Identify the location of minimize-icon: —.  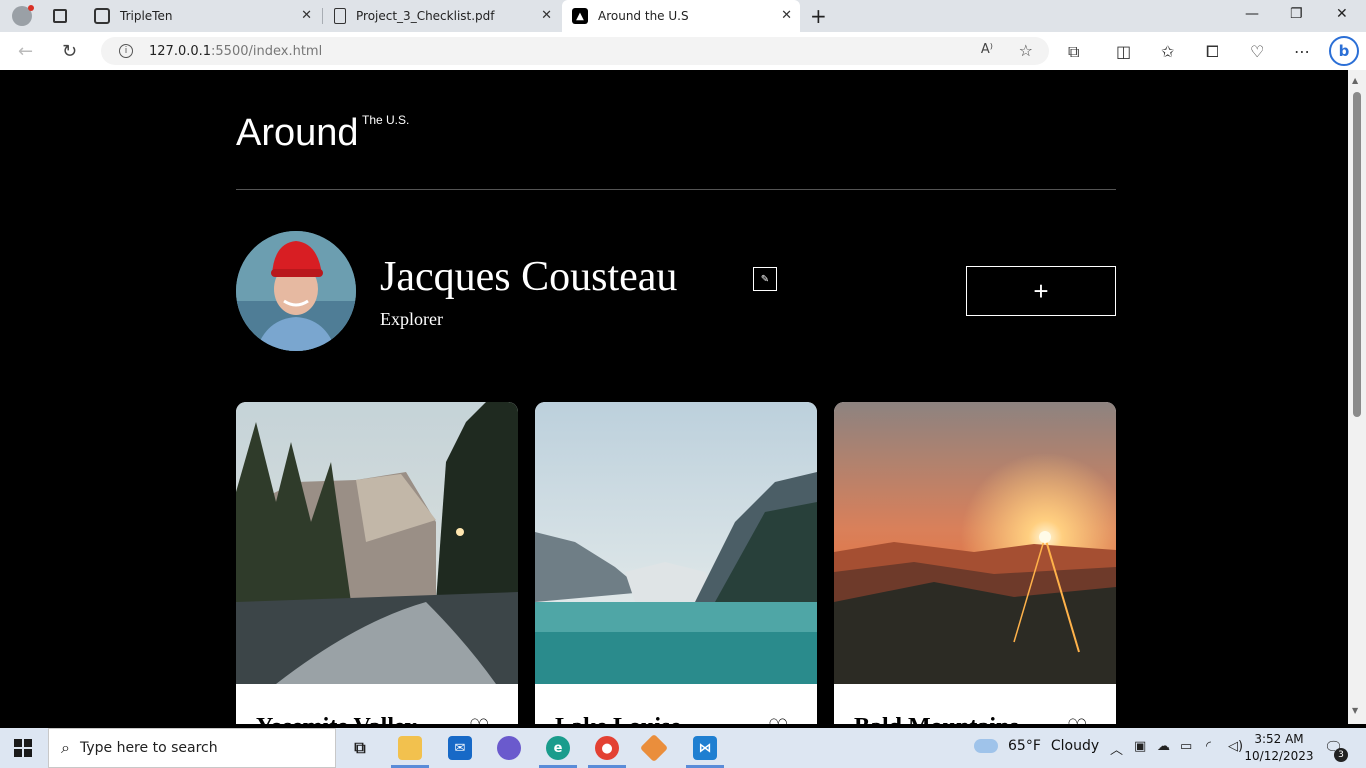
(1252, 14).